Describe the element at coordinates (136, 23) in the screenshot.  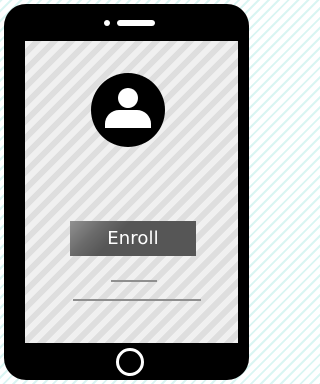
I see `speaker-grille` at that location.